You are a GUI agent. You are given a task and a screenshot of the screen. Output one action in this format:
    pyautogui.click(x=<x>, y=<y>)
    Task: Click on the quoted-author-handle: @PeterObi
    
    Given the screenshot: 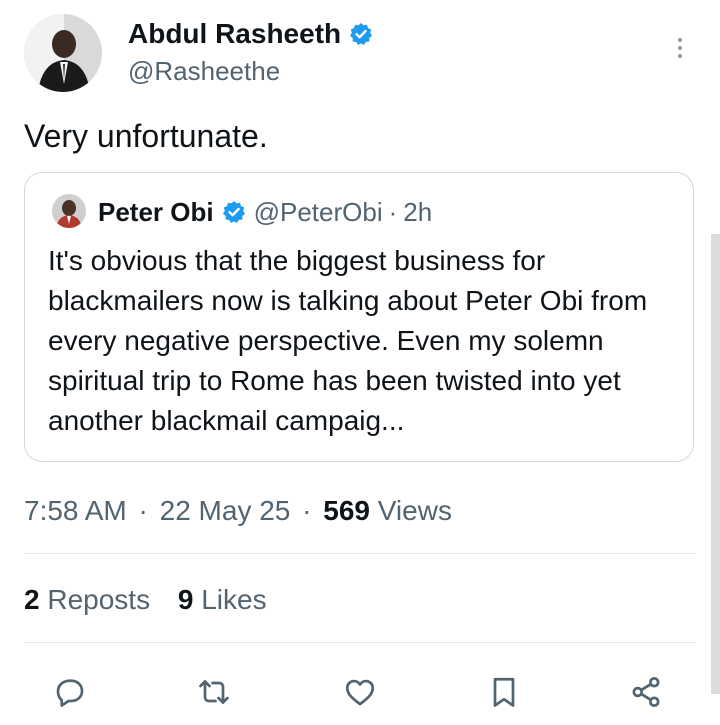 What is the action you would take?
    pyautogui.click(x=318, y=212)
    